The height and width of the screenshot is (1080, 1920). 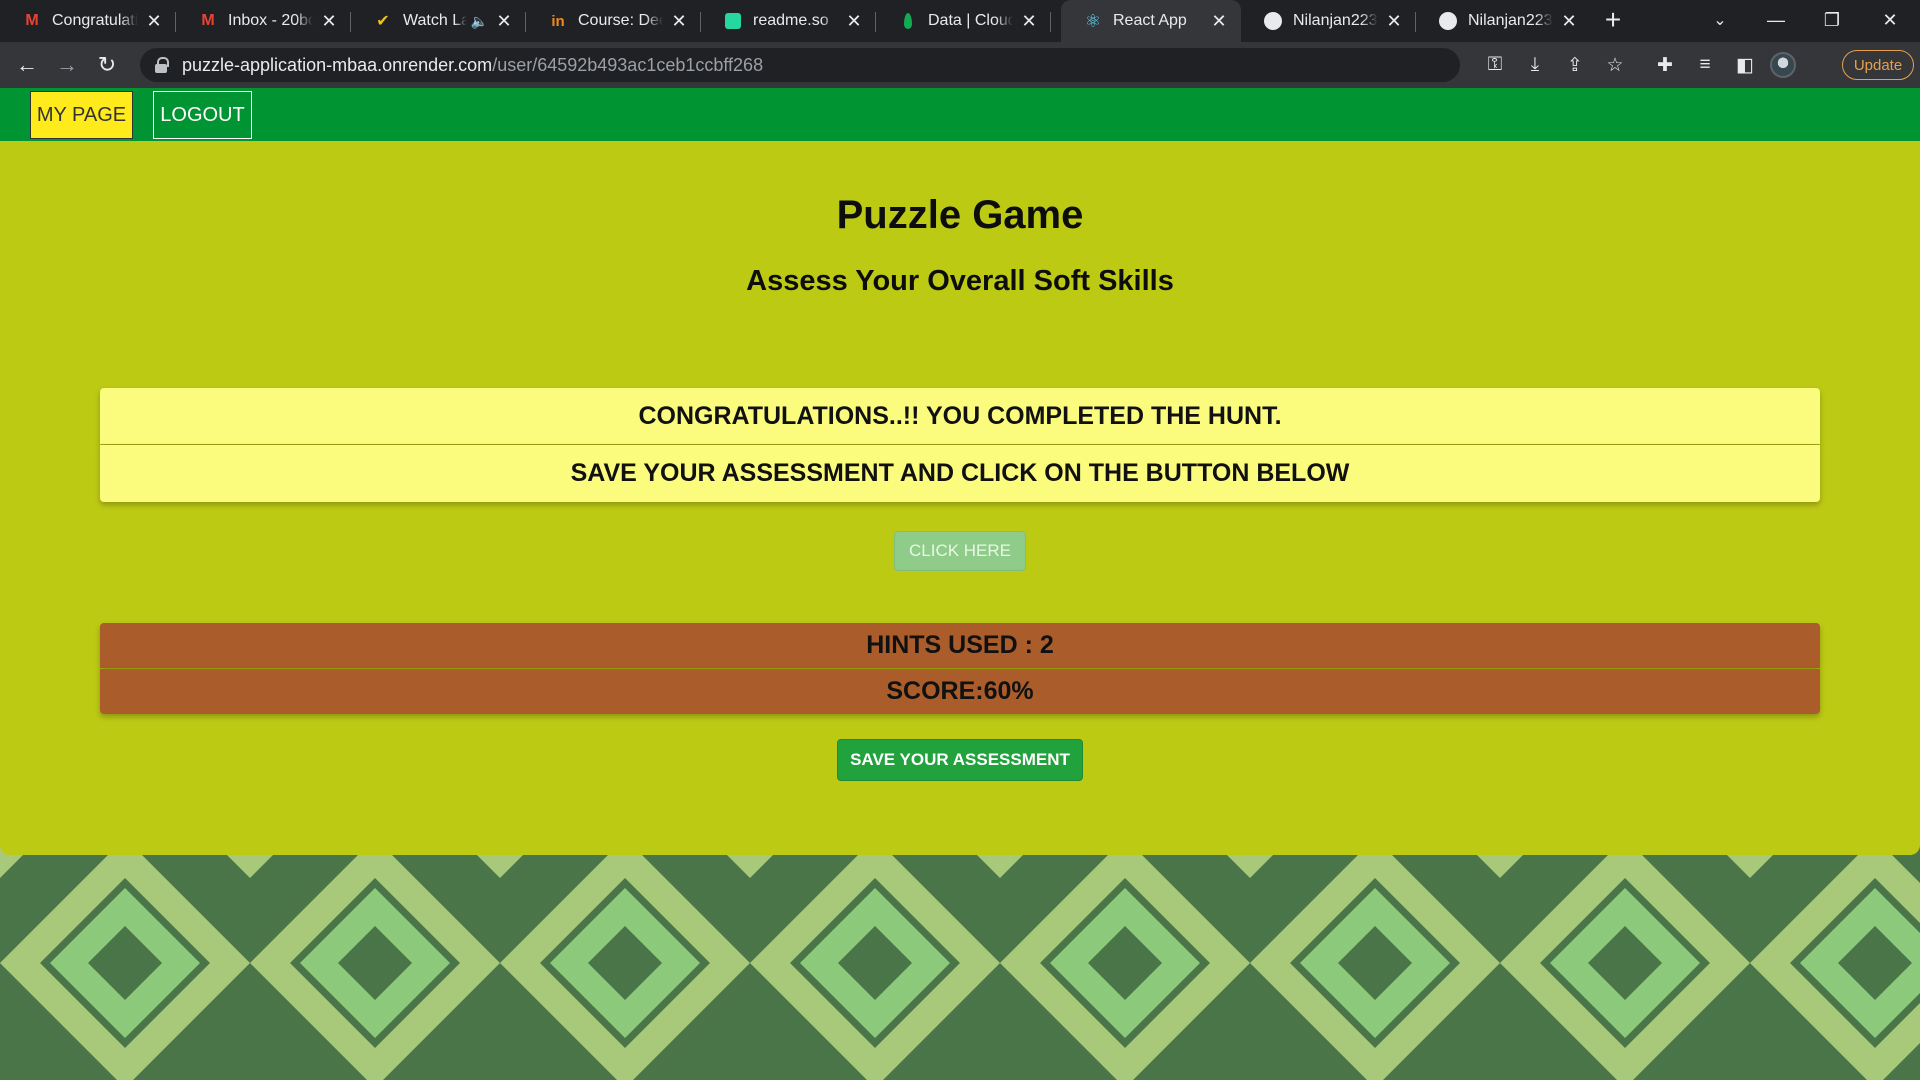 What do you see at coordinates (1050, 22) in the screenshot?
I see `tab-separator` at bounding box center [1050, 22].